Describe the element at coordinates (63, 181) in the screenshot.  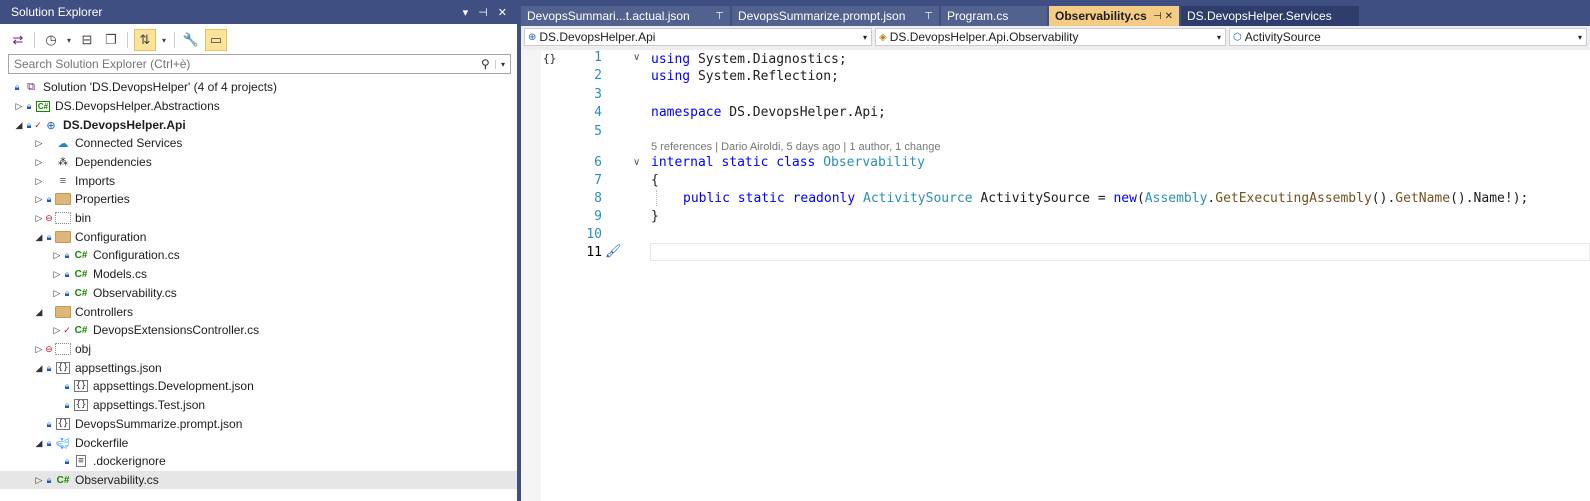
I see `imports-icon: ≡` at that location.